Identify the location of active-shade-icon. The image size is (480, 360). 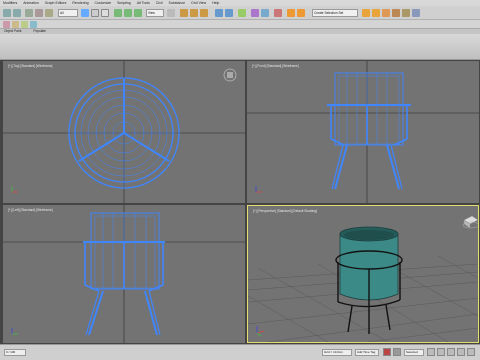
(386, 13).